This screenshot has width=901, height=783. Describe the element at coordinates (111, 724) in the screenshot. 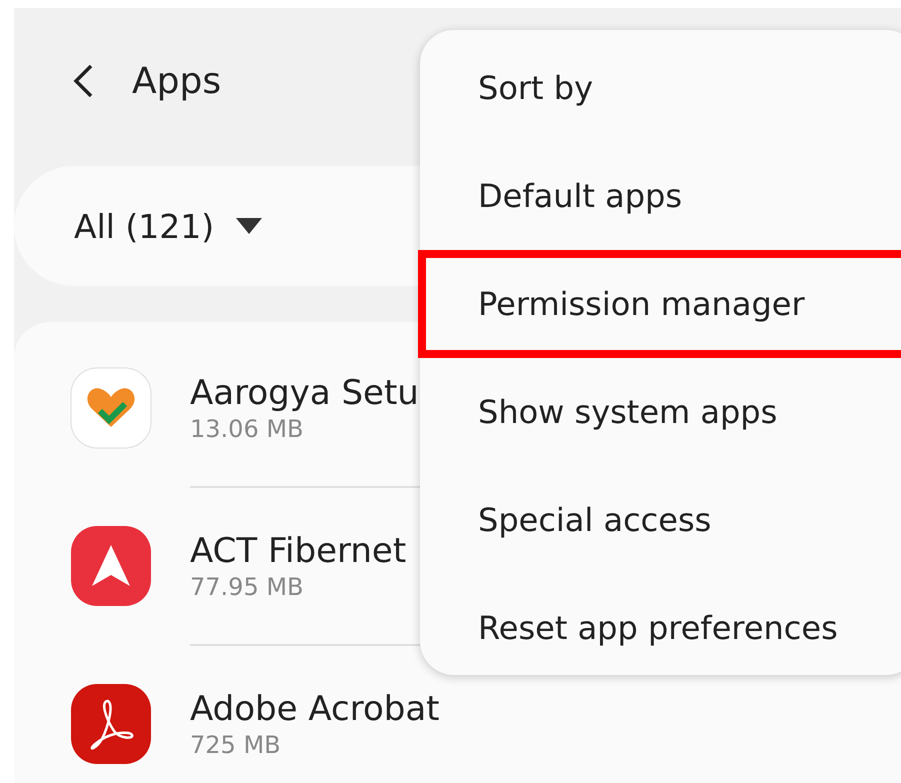

I see `acrobat-logo-icon` at that location.